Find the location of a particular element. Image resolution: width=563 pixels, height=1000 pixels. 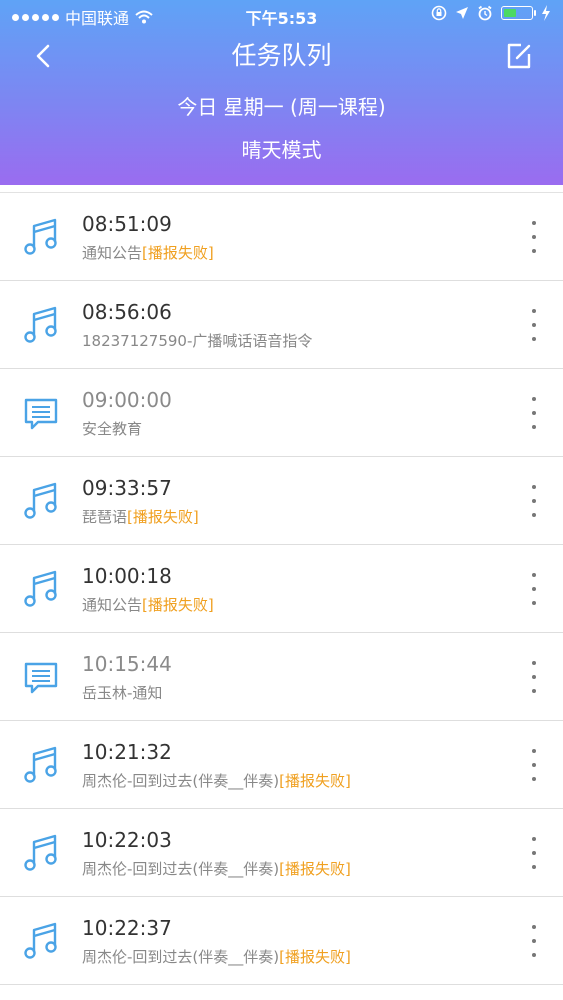

task-time: 10:22:37 is located at coordinates (127, 928).